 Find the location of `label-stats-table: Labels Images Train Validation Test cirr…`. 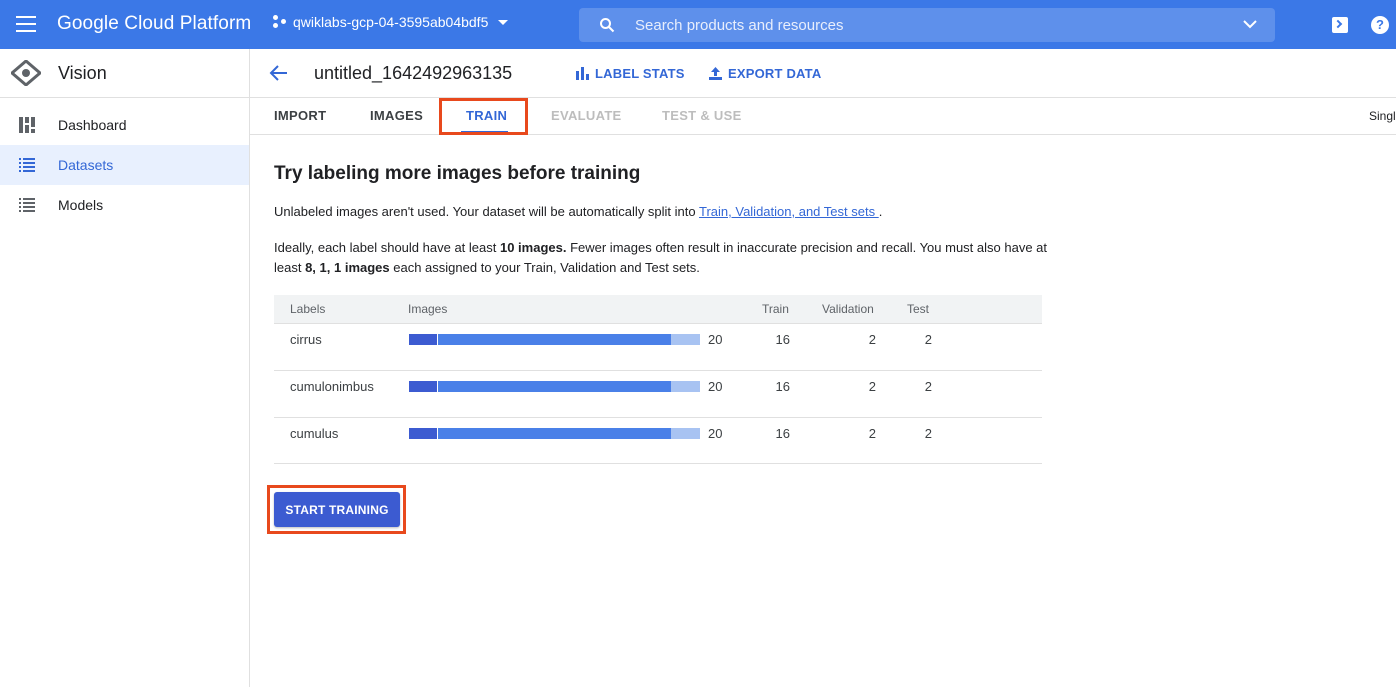

label-stats-table: Labels Images Train Validation Test cirr… is located at coordinates (658, 379).